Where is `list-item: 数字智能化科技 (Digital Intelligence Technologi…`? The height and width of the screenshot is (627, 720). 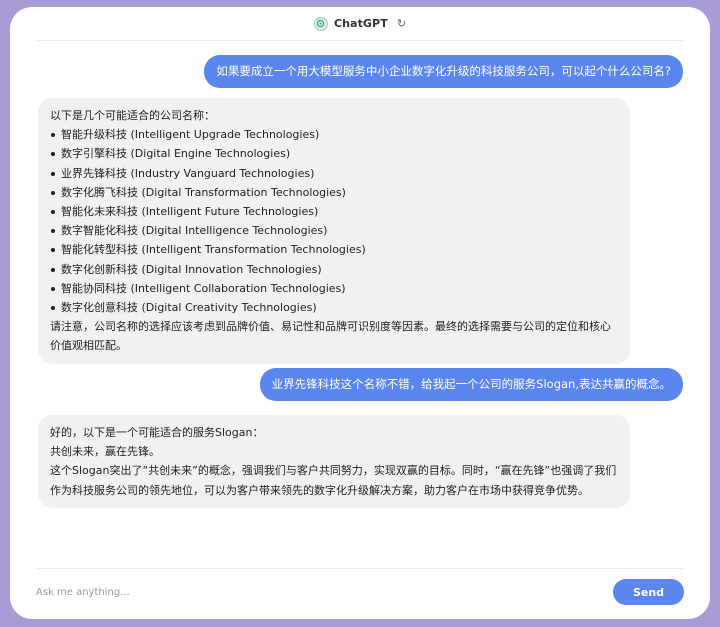
list-item: 数字智能化科技 (Digital Intelligence Technologi… is located at coordinates (334, 230).